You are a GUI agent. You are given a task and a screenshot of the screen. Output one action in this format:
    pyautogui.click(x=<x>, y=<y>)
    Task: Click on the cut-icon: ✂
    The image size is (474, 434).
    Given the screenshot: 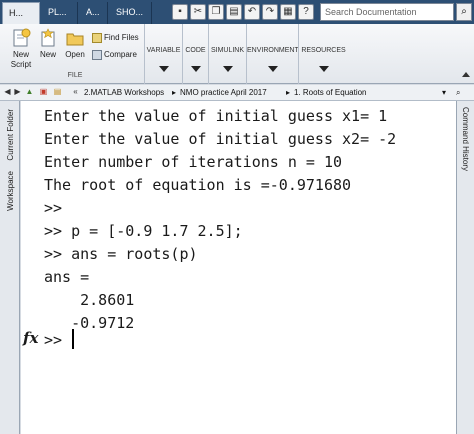 What is the action you would take?
    pyautogui.click(x=198, y=12)
    